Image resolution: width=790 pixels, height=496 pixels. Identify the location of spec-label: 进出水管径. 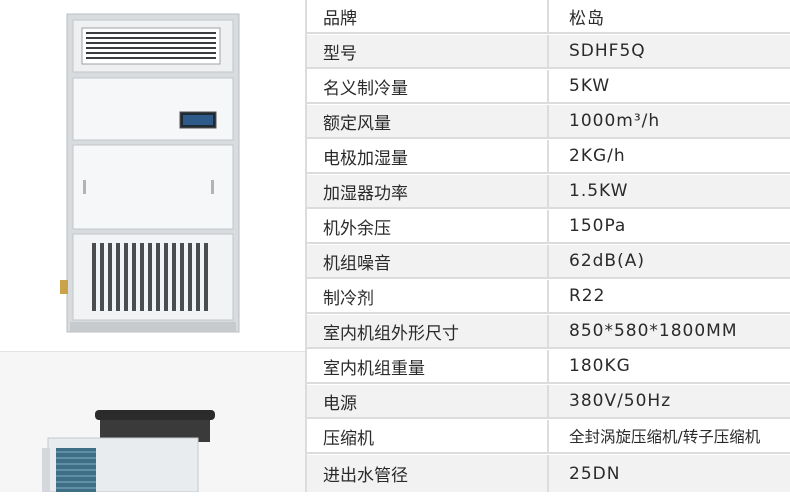
(365, 476).